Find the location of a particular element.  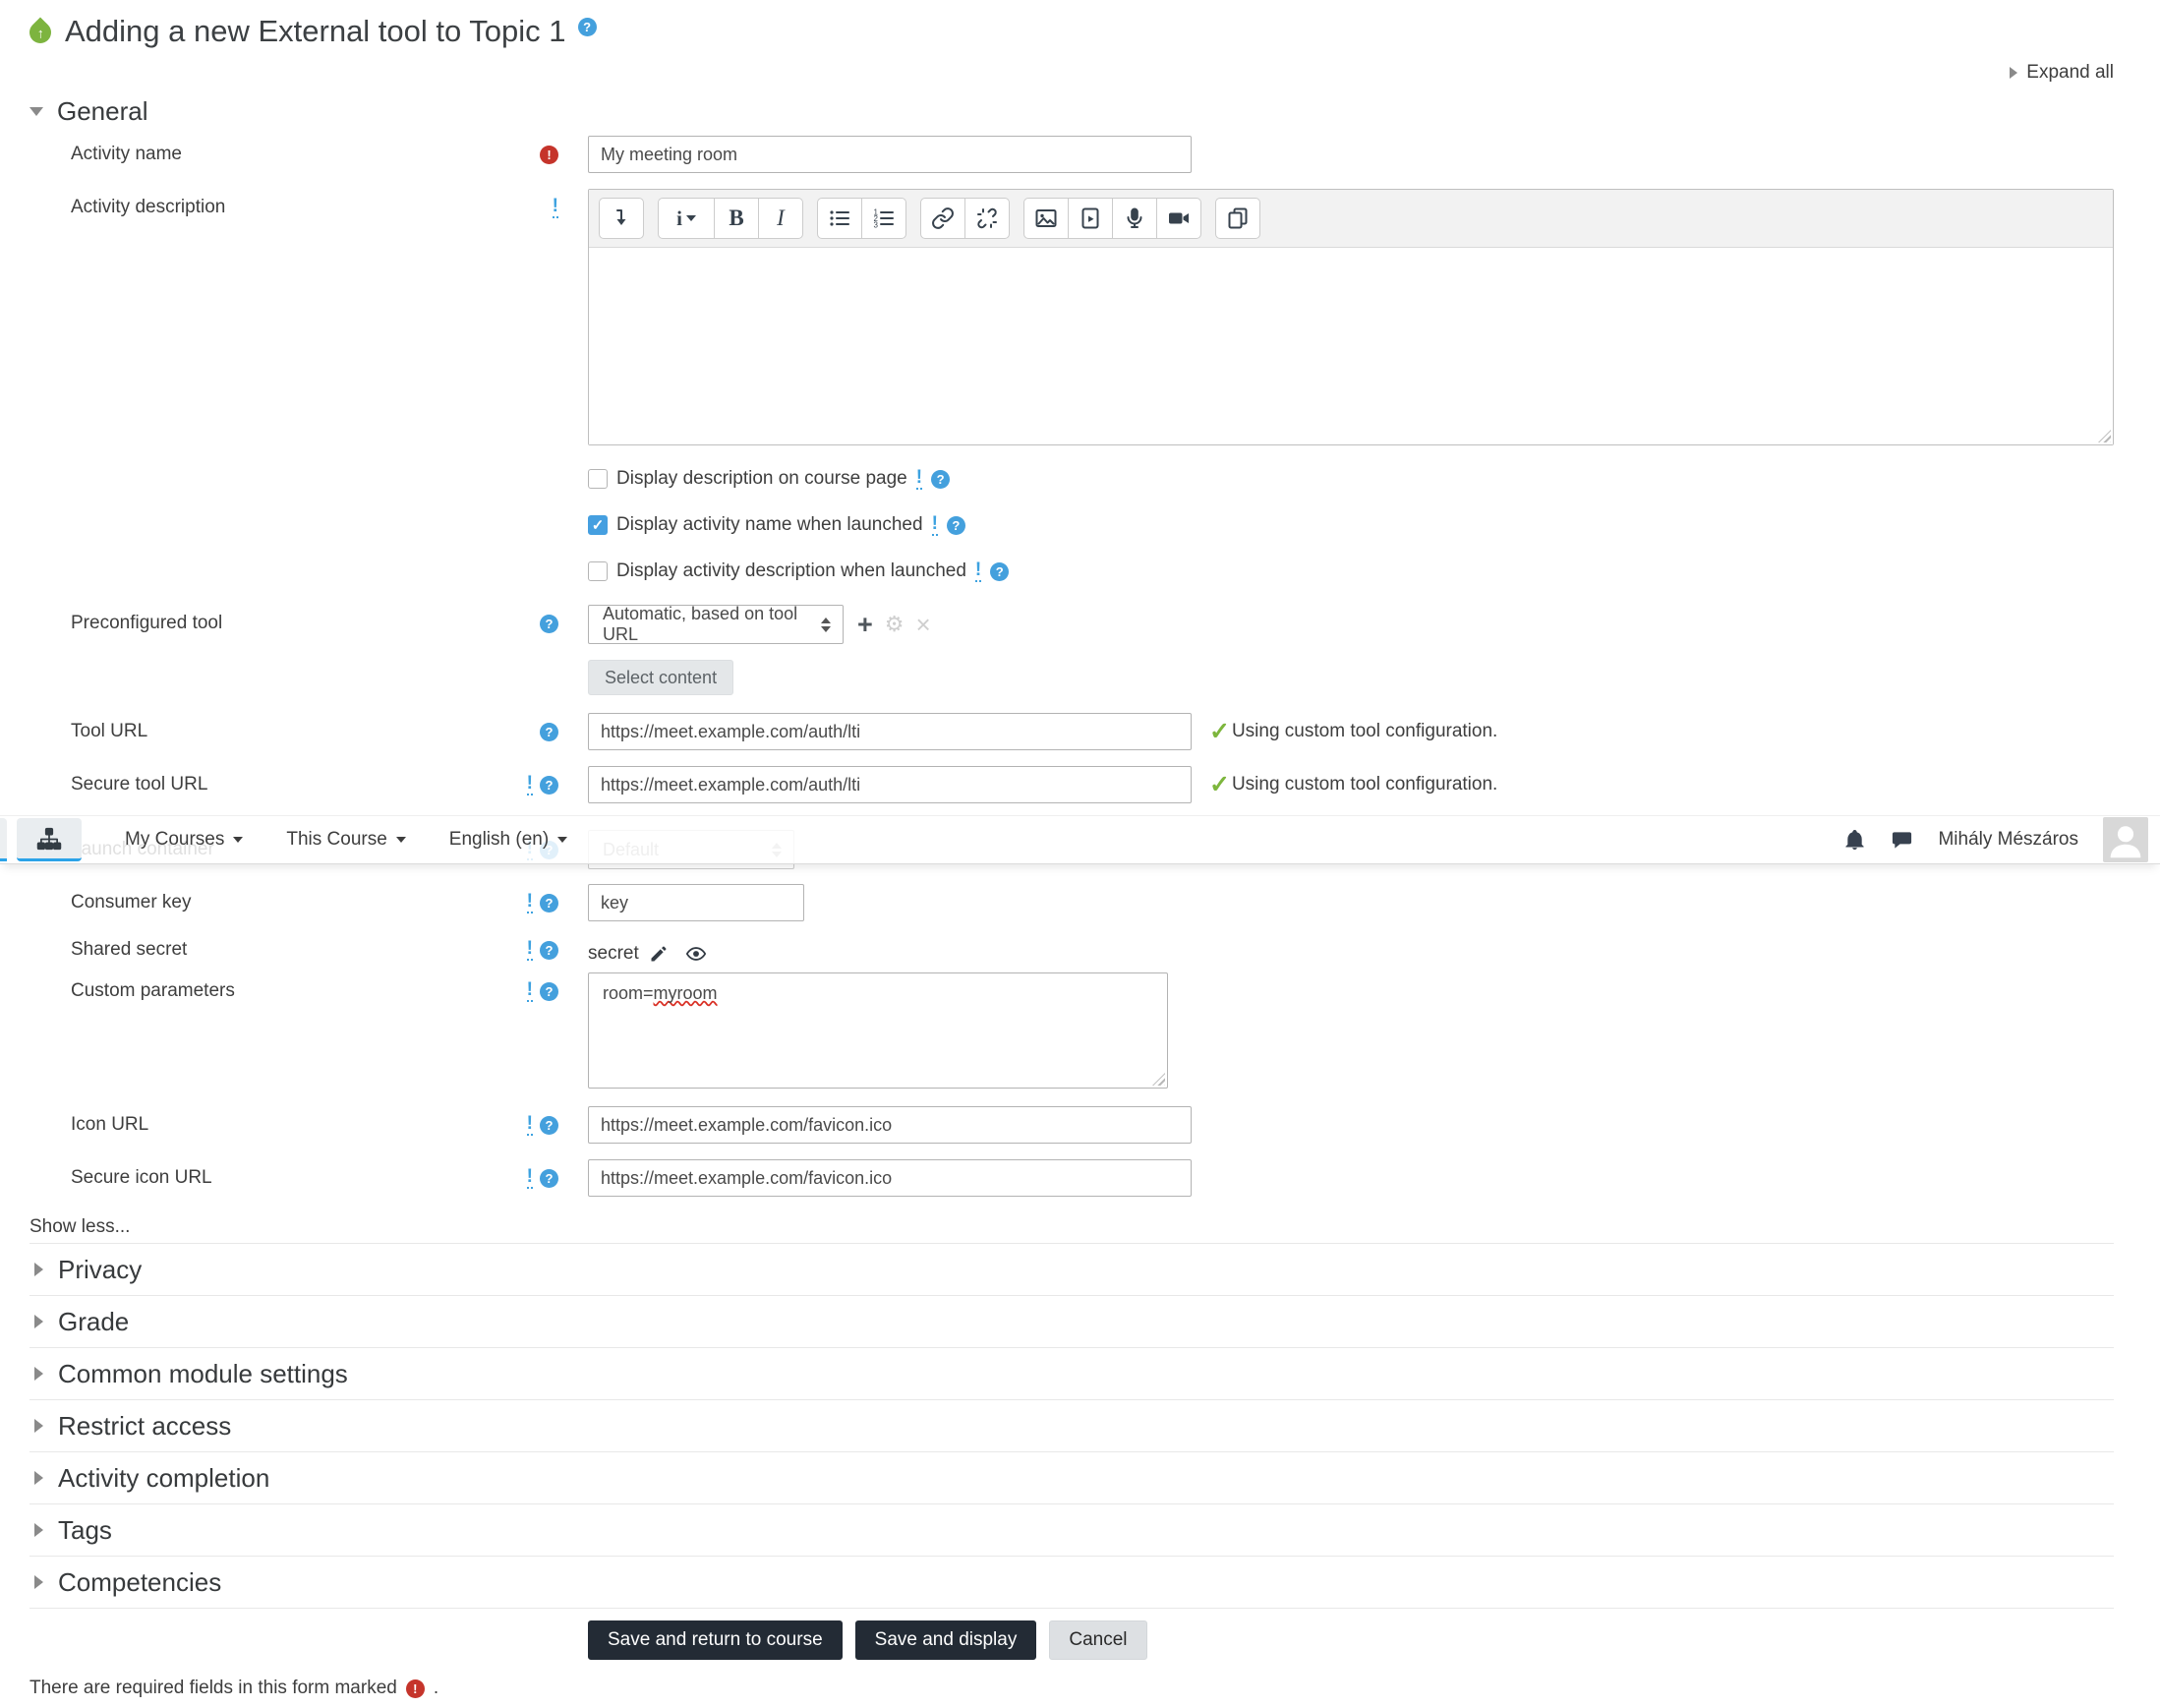

checkbox-label: Display description on course page is located at coordinates (761, 478).